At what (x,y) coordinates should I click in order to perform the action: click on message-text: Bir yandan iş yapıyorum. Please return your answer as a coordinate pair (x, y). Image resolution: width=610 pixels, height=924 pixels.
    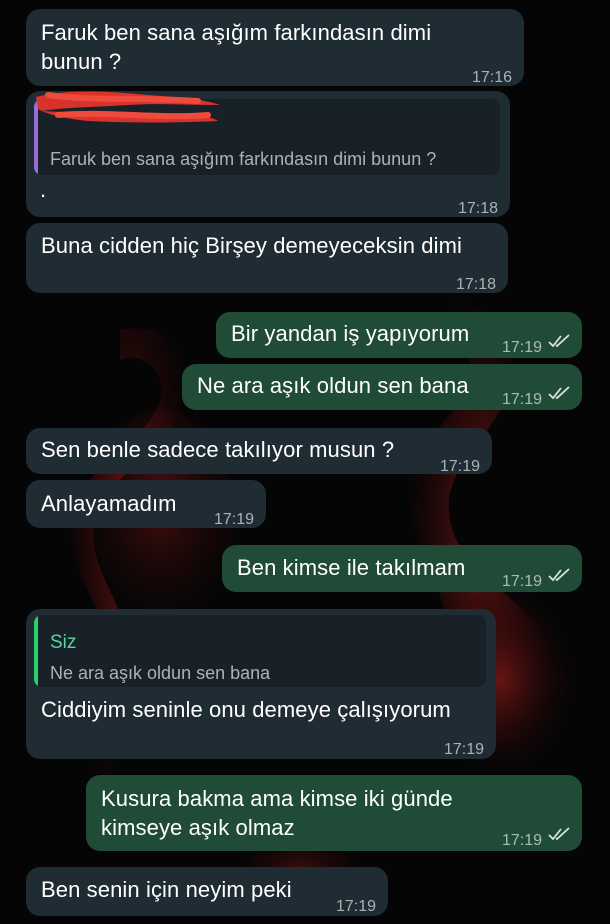
    Looking at the image, I should click on (350, 333).